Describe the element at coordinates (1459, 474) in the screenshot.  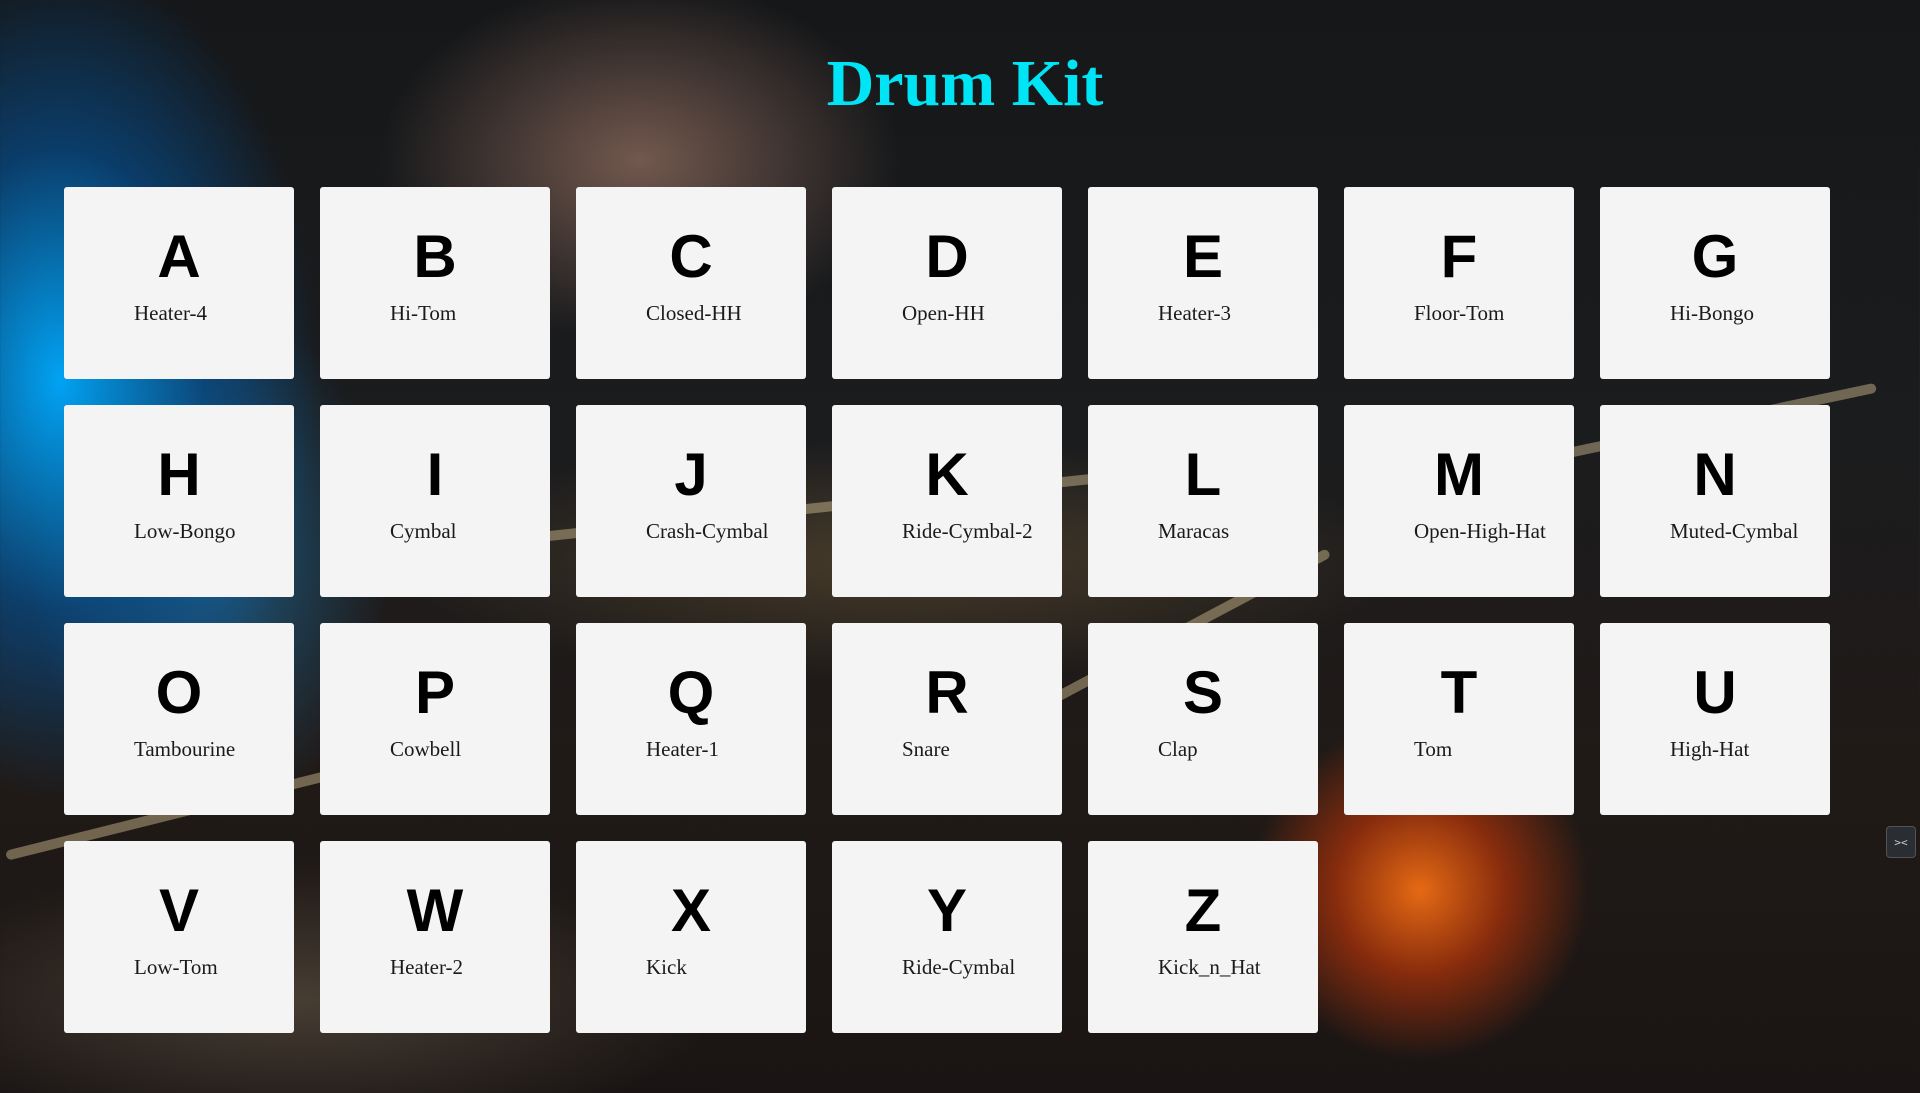
I see `pad-key-letter: M` at that location.